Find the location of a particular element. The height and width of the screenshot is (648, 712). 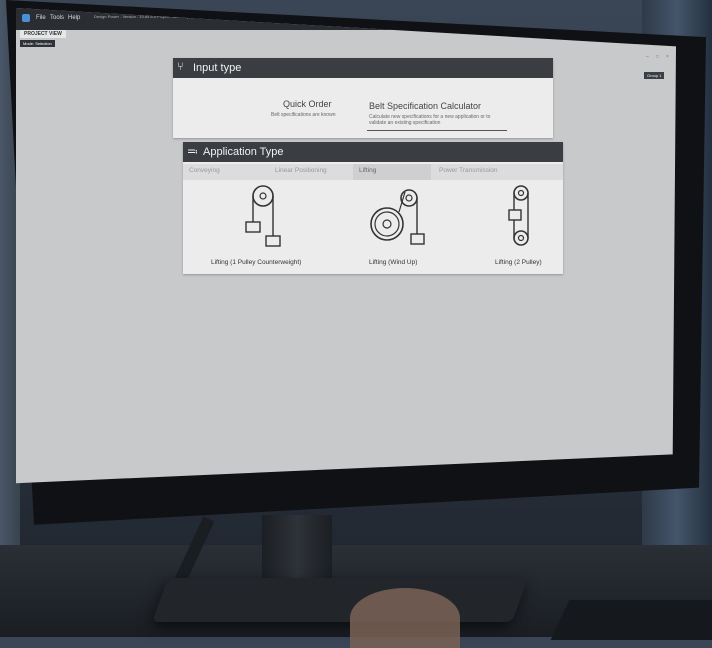

quick-order-title: Quick Order is located at coordinates (307, 104).